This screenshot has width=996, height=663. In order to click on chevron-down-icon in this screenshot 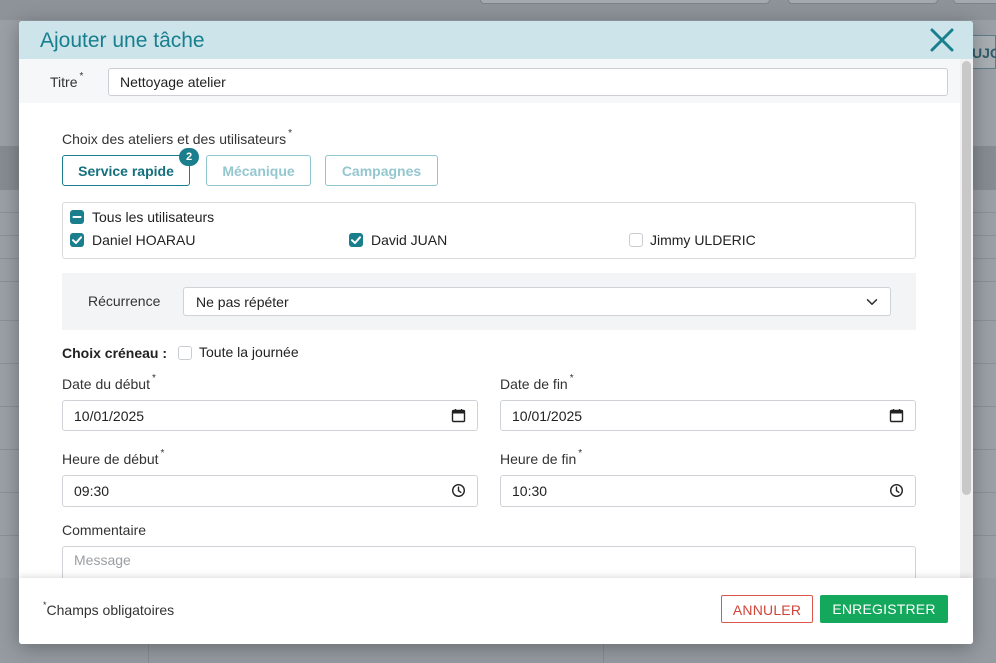, I will do `click(872, 302)`.